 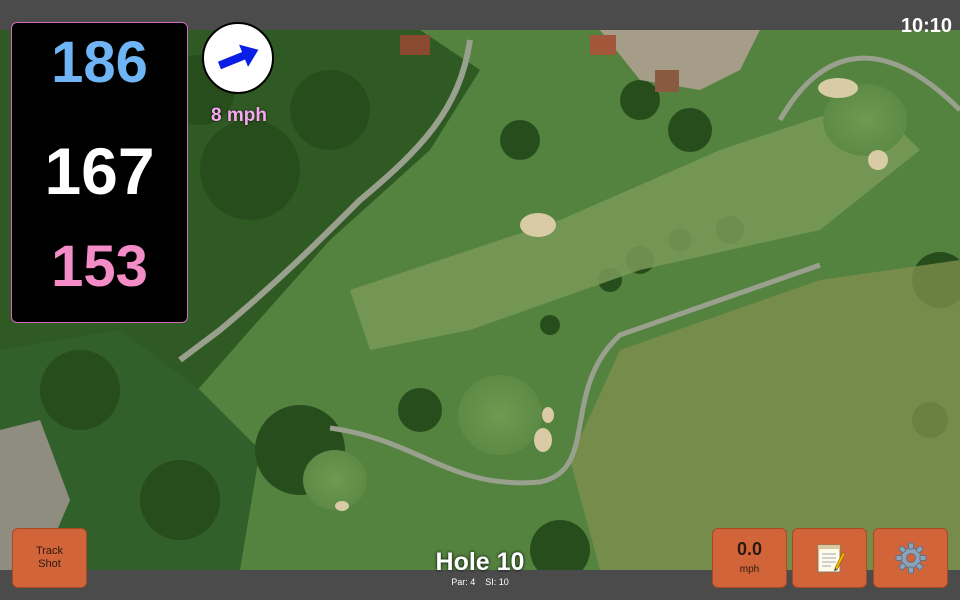 What do you see at coordinates (463, 582) in the screenshot?
I see `hole-par: Par: 4` at bounding box center [463, 582].